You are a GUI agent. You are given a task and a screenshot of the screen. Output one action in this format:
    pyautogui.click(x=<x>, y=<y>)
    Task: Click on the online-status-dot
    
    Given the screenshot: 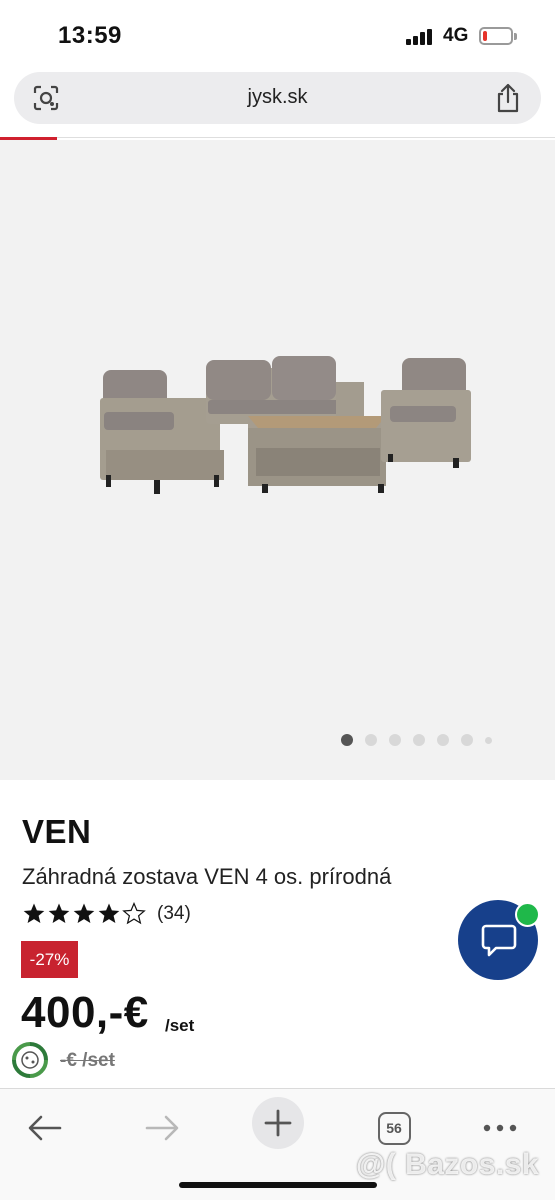 What is the action you would take?
    pyautogui.click(x=527, y=914)
    